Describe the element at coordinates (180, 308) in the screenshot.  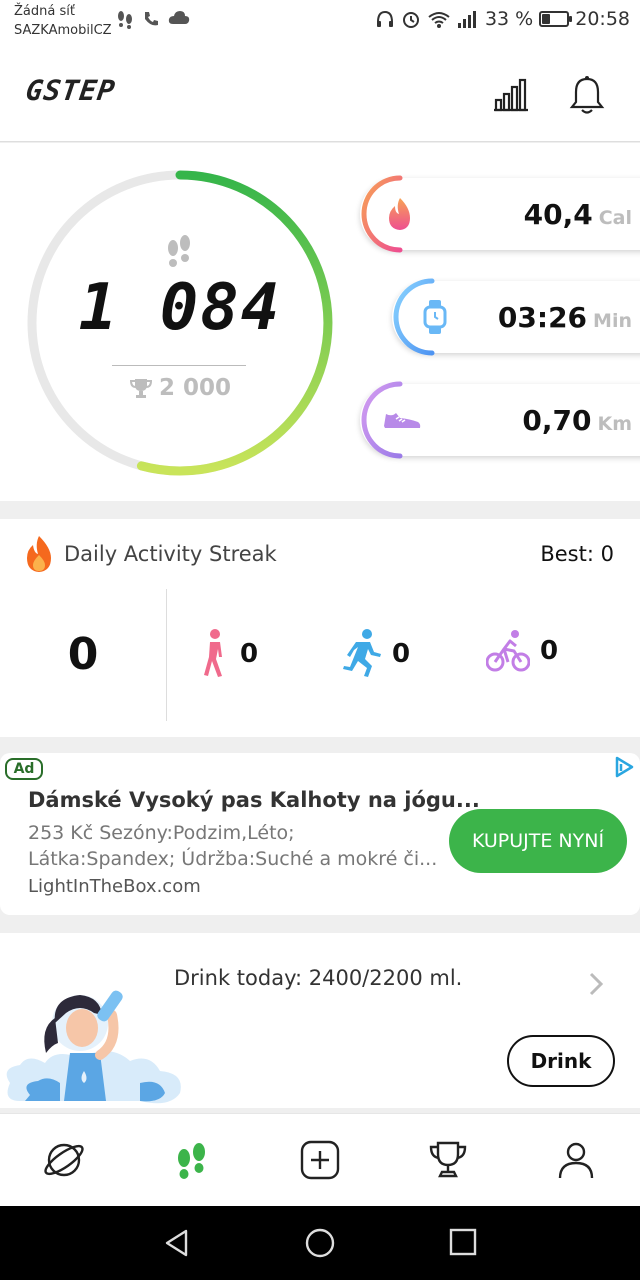
I see `step-count: 1 084` at that location.